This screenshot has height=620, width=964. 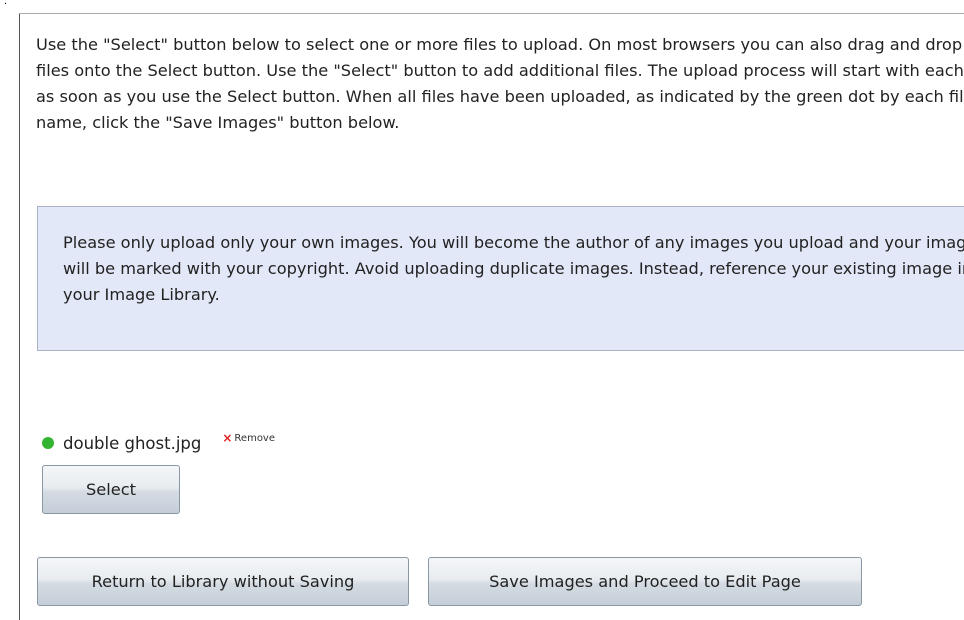 What do you see at coordinates (223, 581) in the screenshot?
I see `return-to-library-button: Return to Library without Saving` at bounding box center [223, 581].